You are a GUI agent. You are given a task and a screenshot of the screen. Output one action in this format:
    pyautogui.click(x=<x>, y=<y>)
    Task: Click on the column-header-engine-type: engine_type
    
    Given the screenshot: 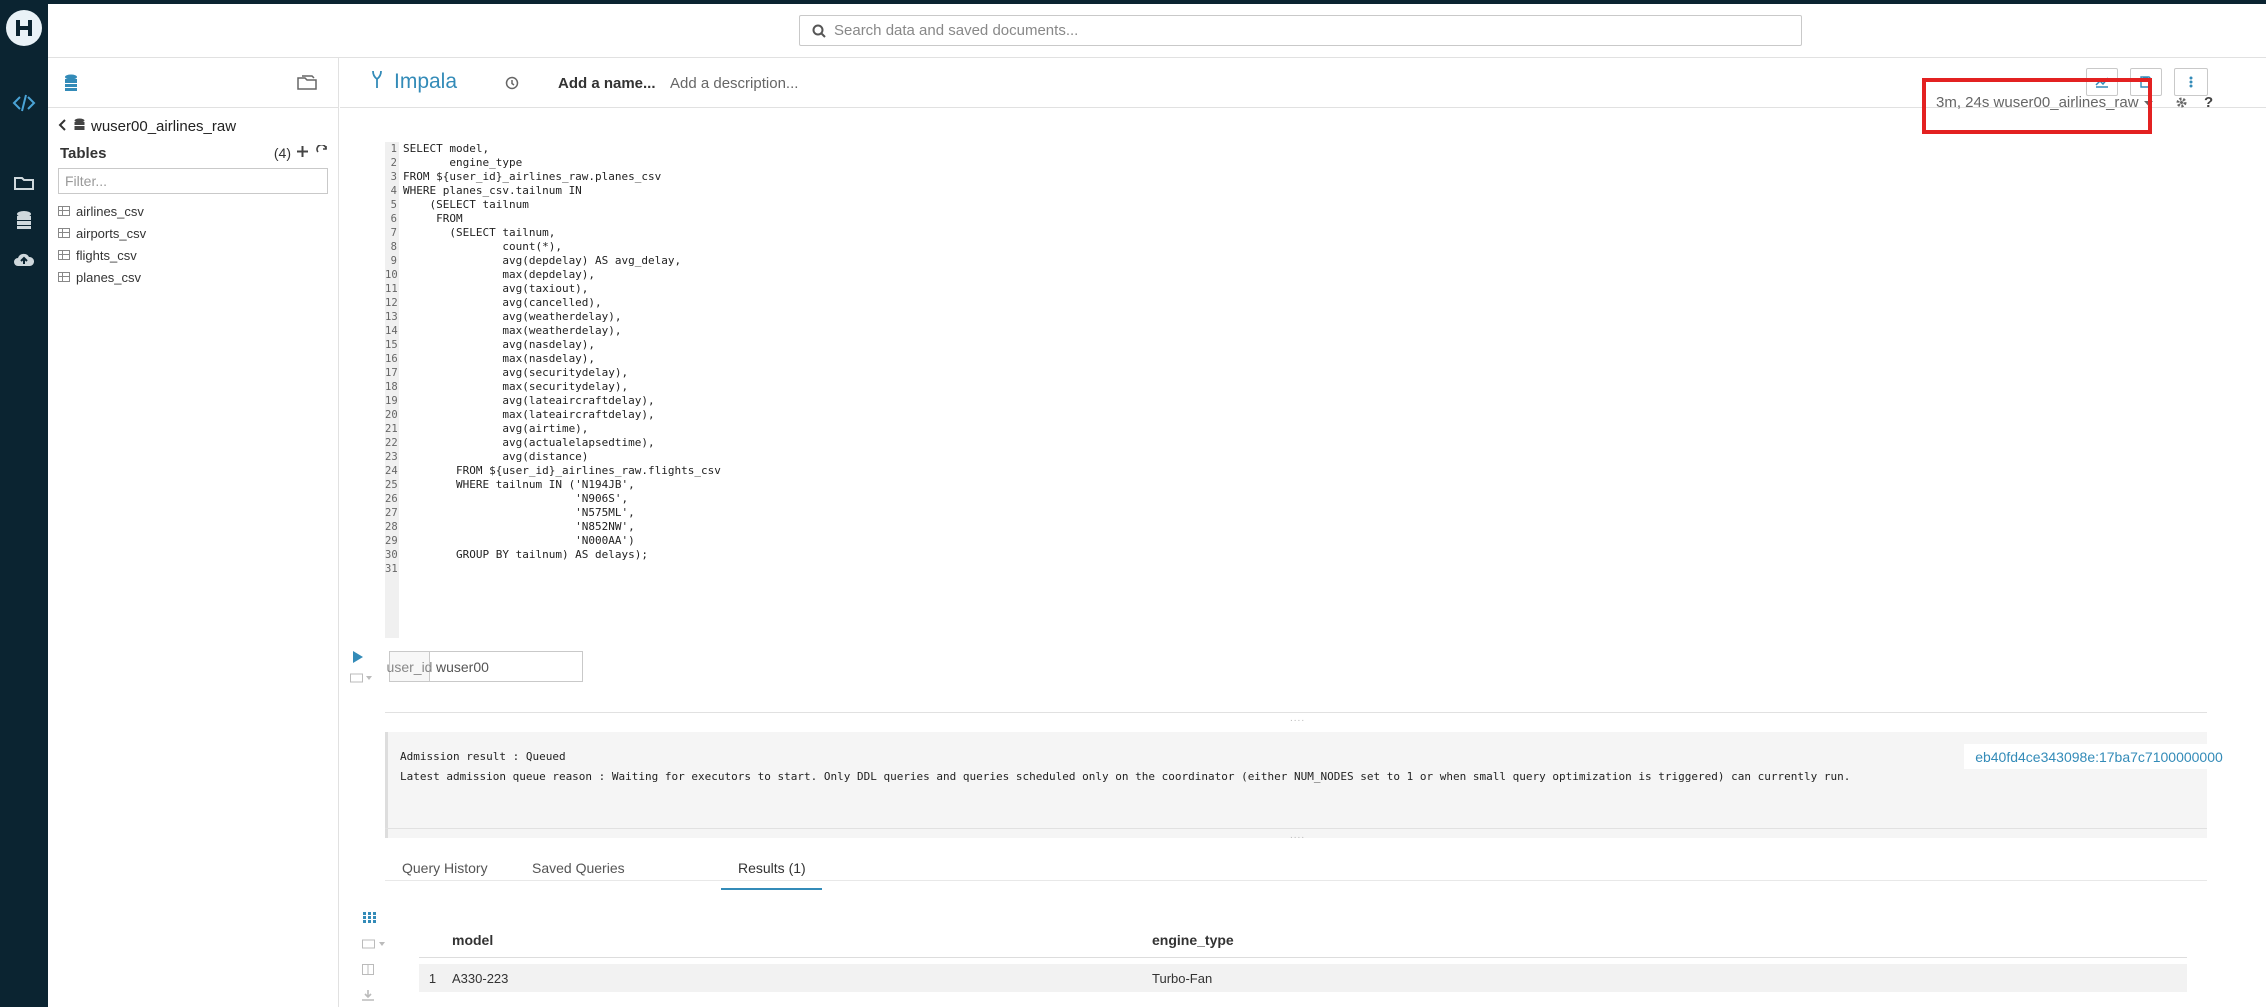 What is the action you would take?
    pyautogui.click(x=1669, y=944)
    